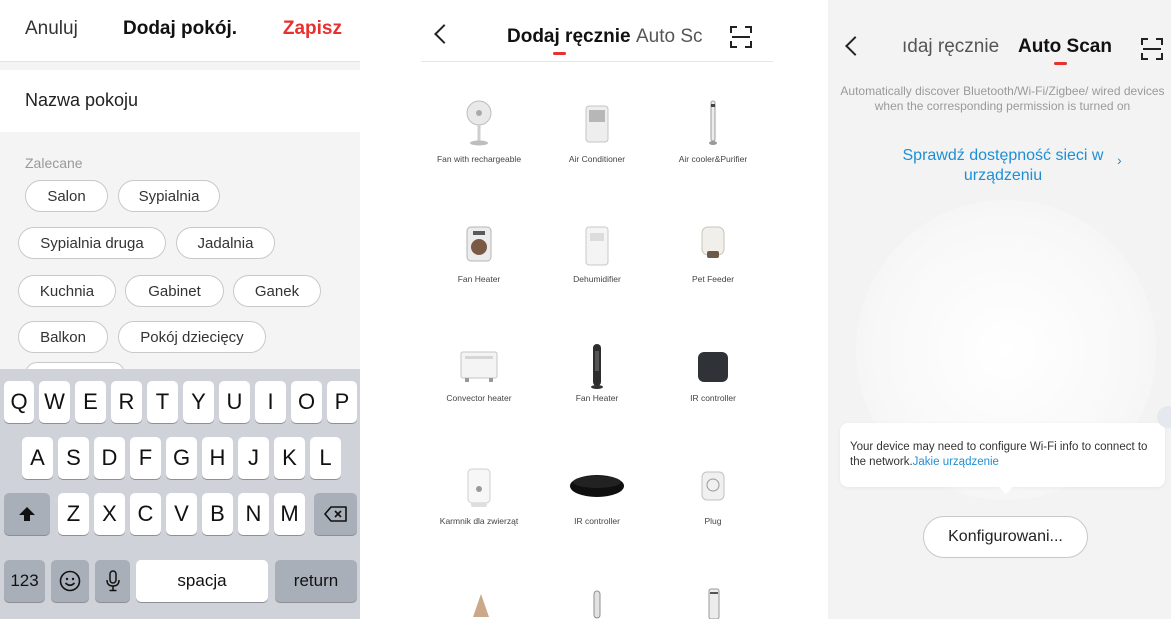 The image size is (1171, 619). What do you see at coordinates (90, 402) in the screenshot?
I see `key-e: E` at bounding box center [90, 402].